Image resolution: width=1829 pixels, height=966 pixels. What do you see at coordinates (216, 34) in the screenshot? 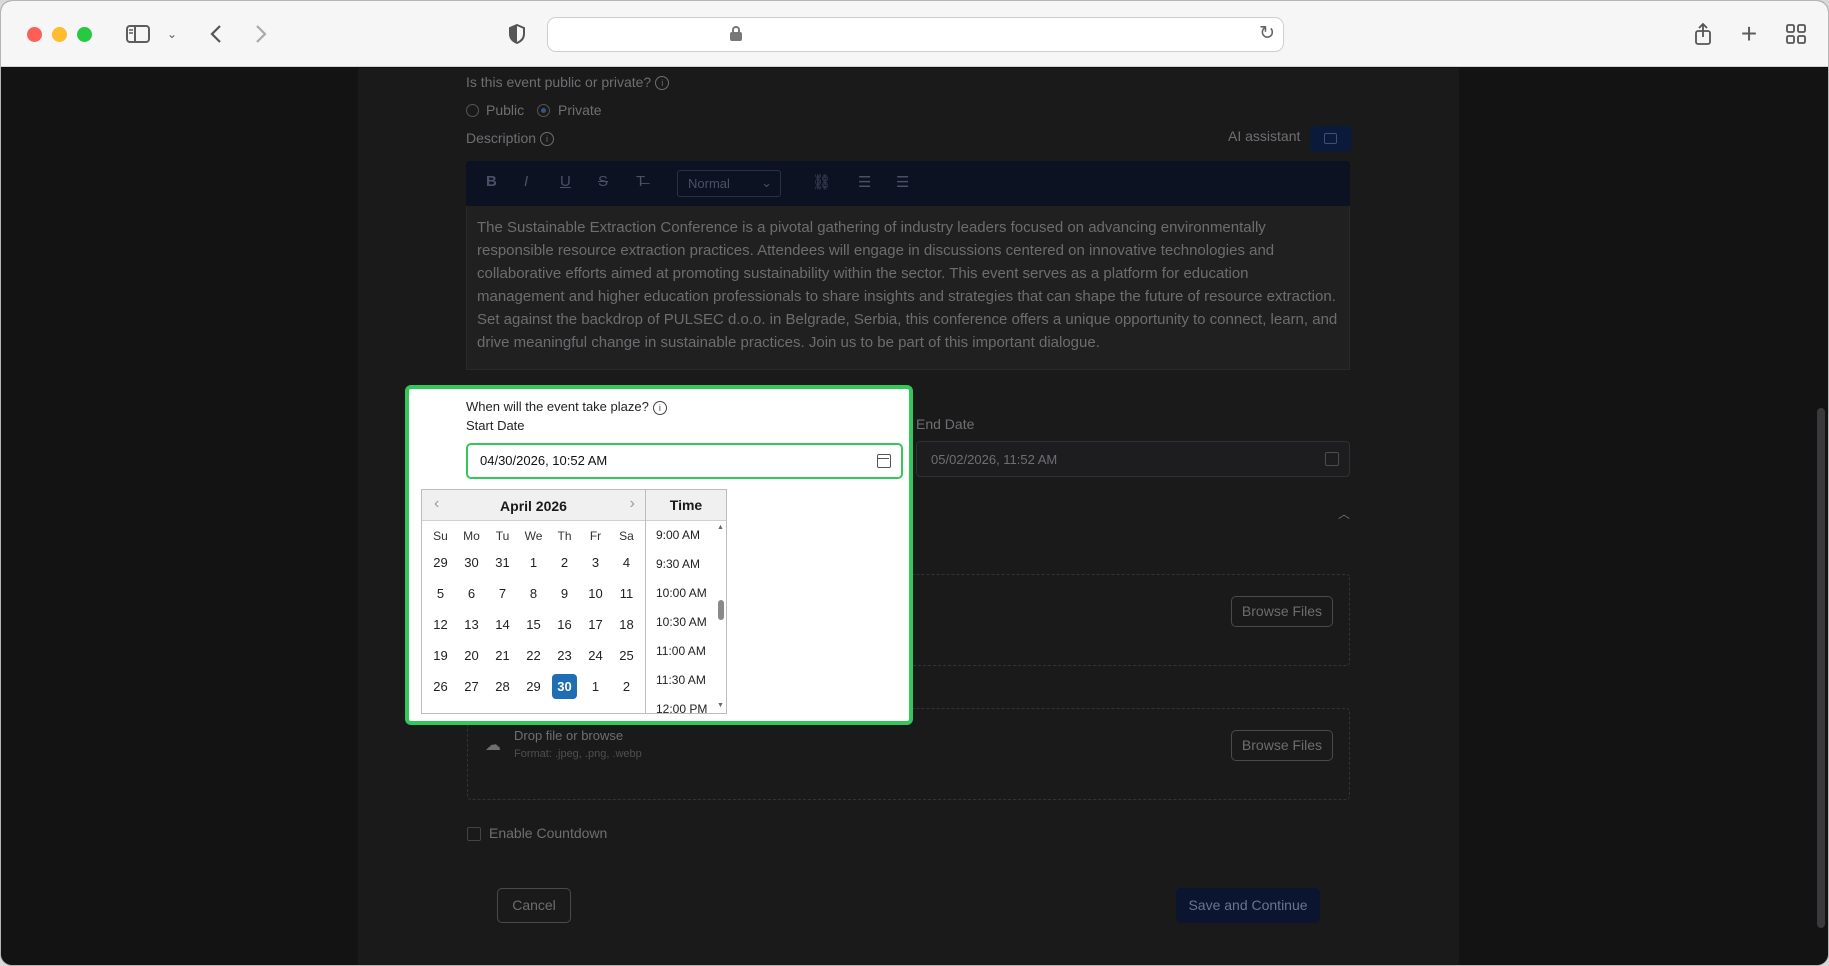
I see `back-button` at bounding box center [216, 34].